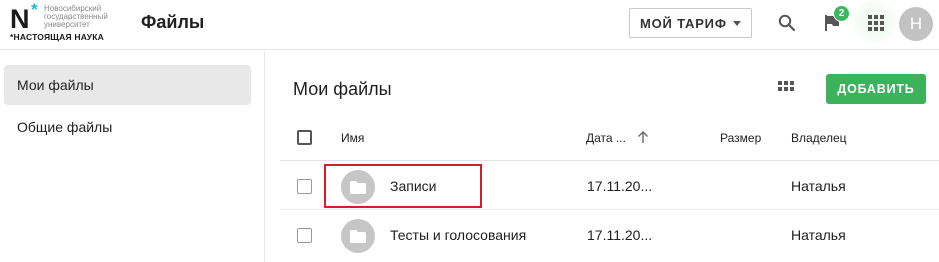 The width and height of the screenshot is (939, 262). I want to click on logo-star-icon: *, so click(34, 9).